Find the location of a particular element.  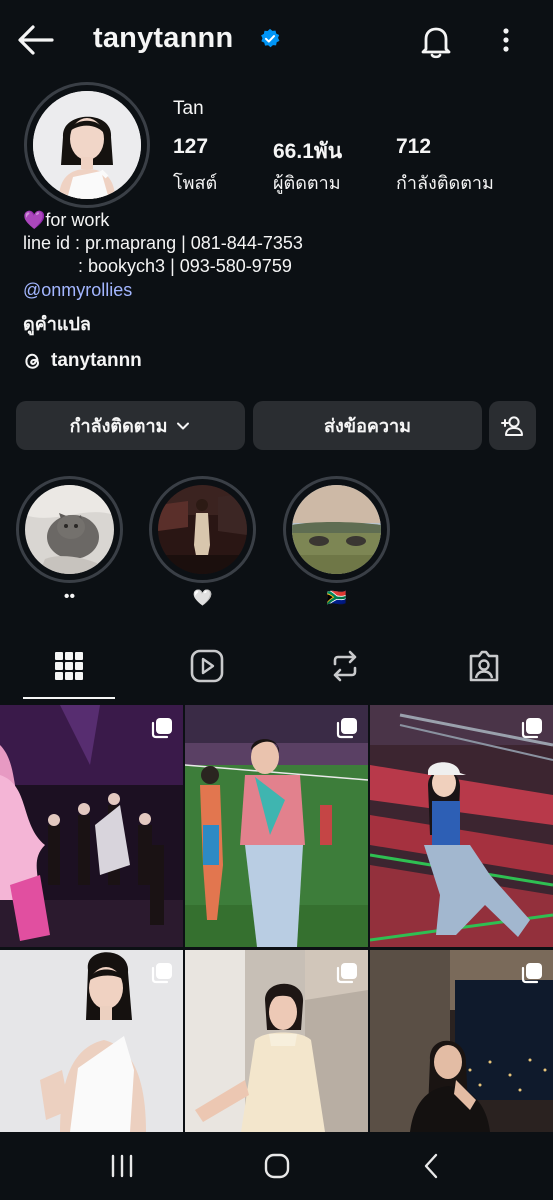

highlight-night-thumb is located at coordinates (202, 529).